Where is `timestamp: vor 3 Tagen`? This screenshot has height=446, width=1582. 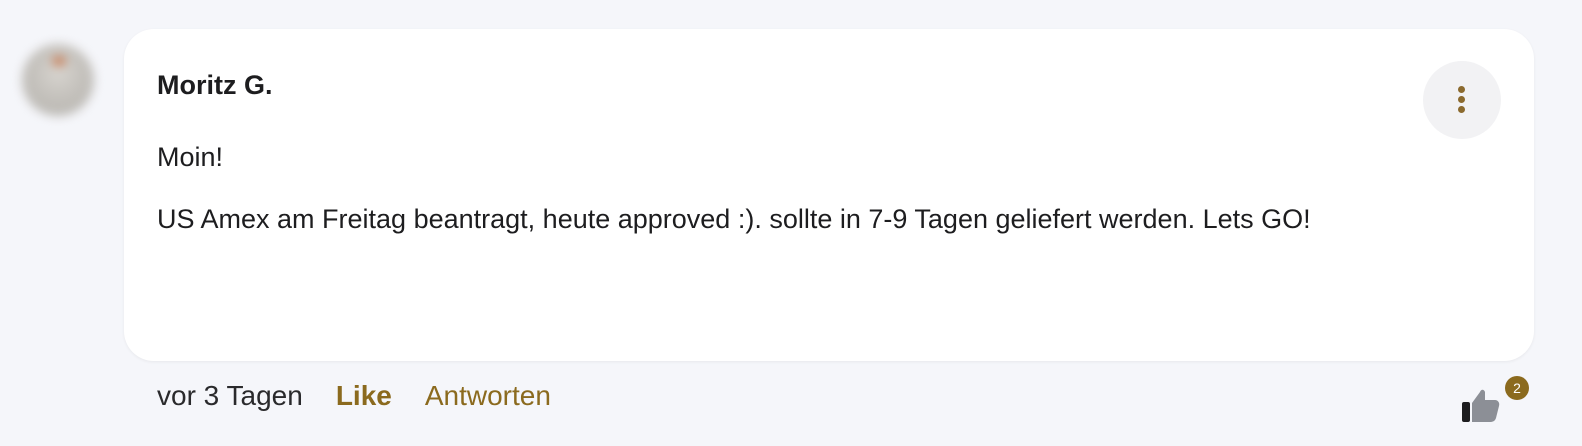 timestamp: vor 3 Tagen is located at coordinates (230, 395).